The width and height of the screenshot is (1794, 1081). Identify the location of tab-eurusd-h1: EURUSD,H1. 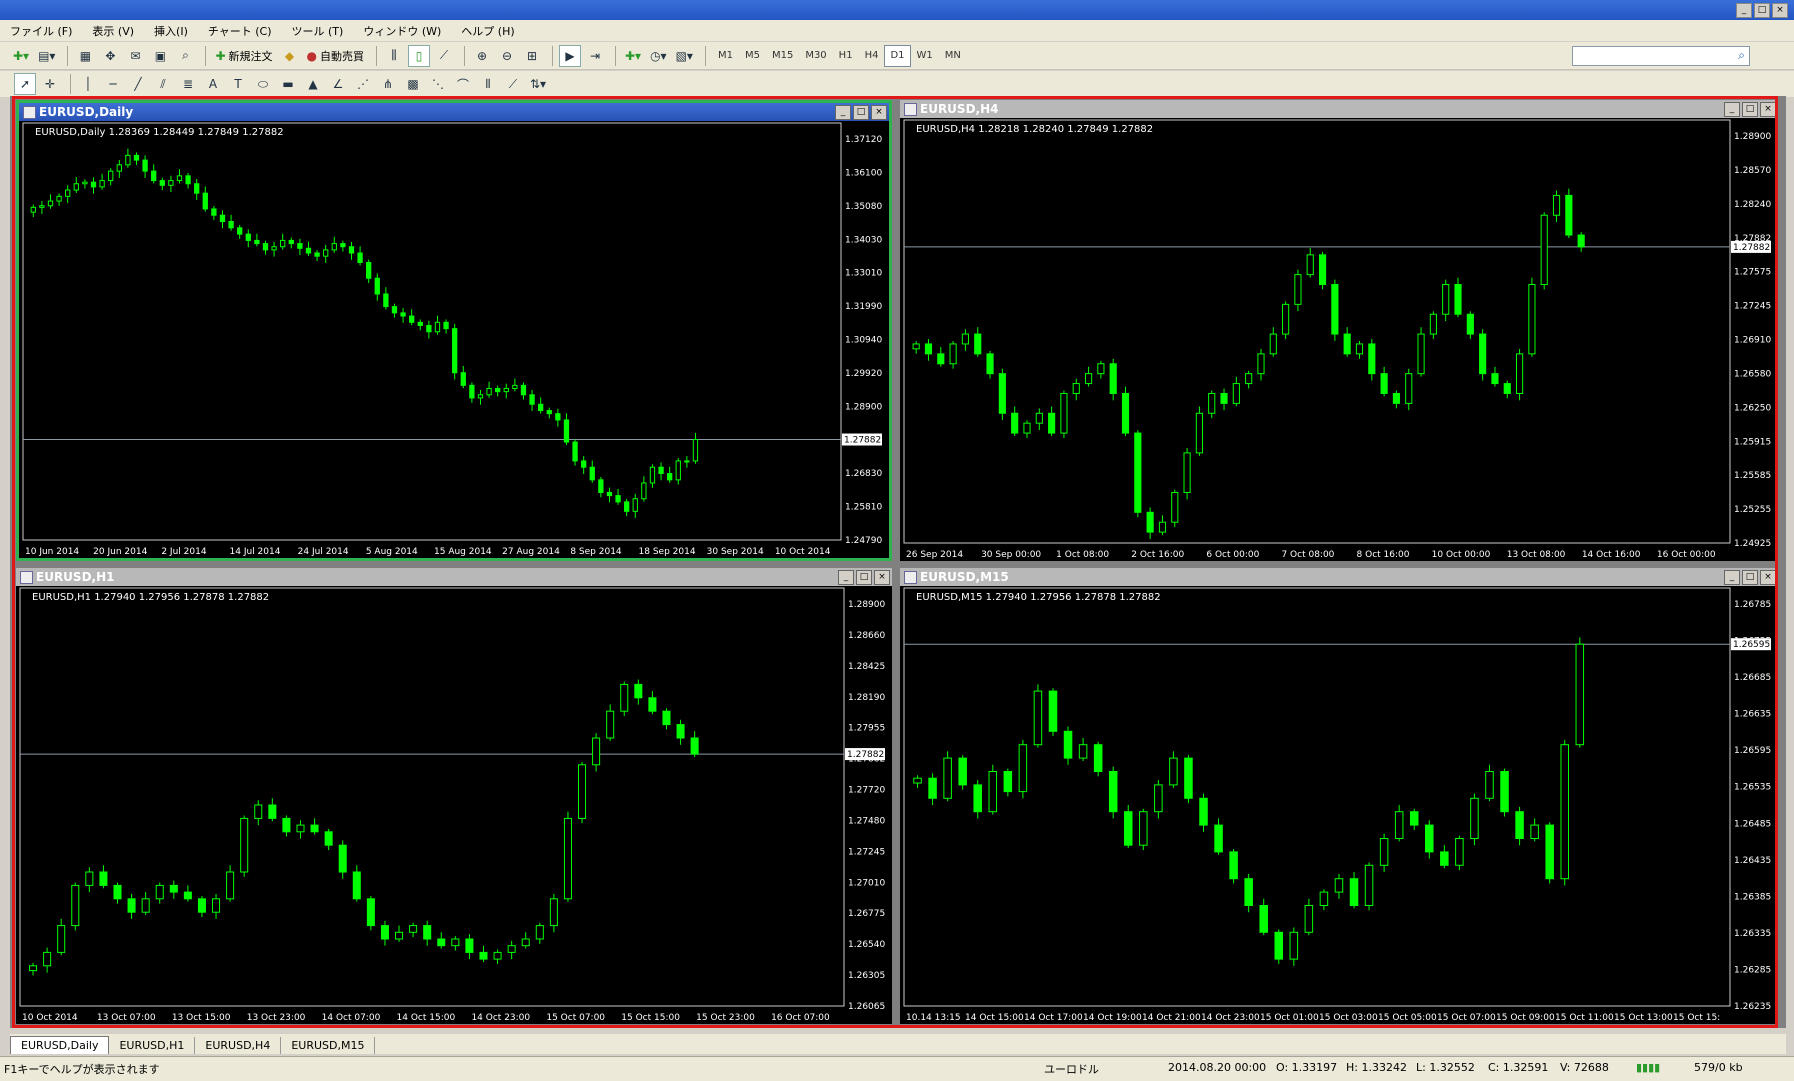
(152, 1045).